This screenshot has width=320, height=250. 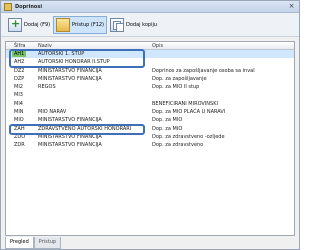 I want to click on bottom-tabs: Pregled Pristup, so click(x=33, y=243).